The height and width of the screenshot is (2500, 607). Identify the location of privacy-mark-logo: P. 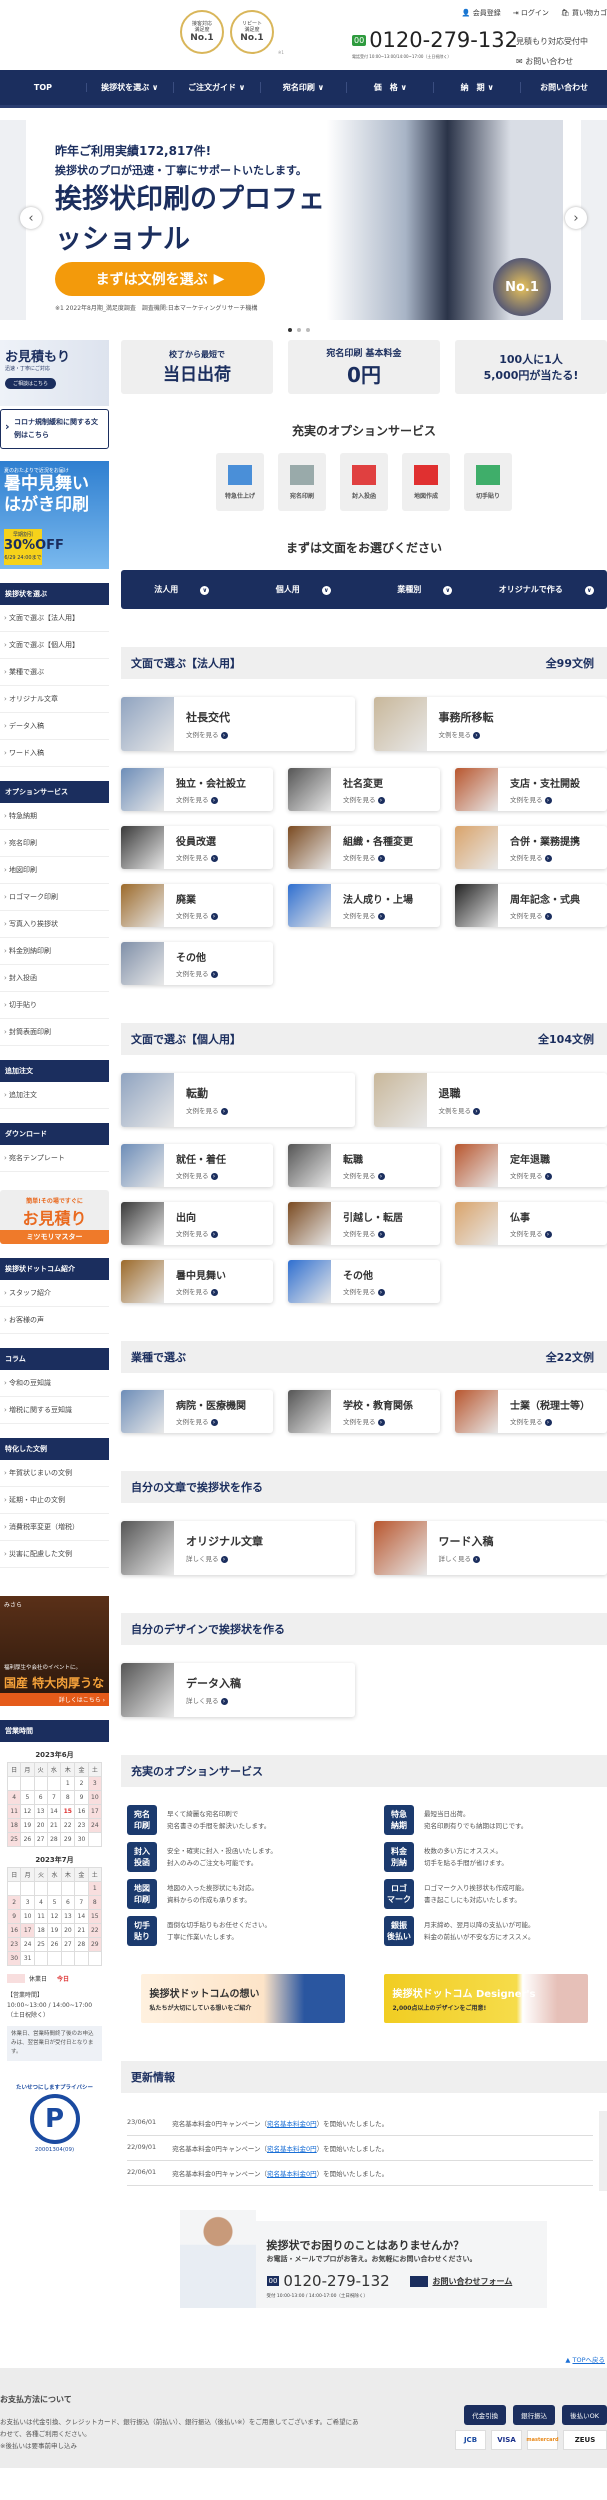
(54, 2119).